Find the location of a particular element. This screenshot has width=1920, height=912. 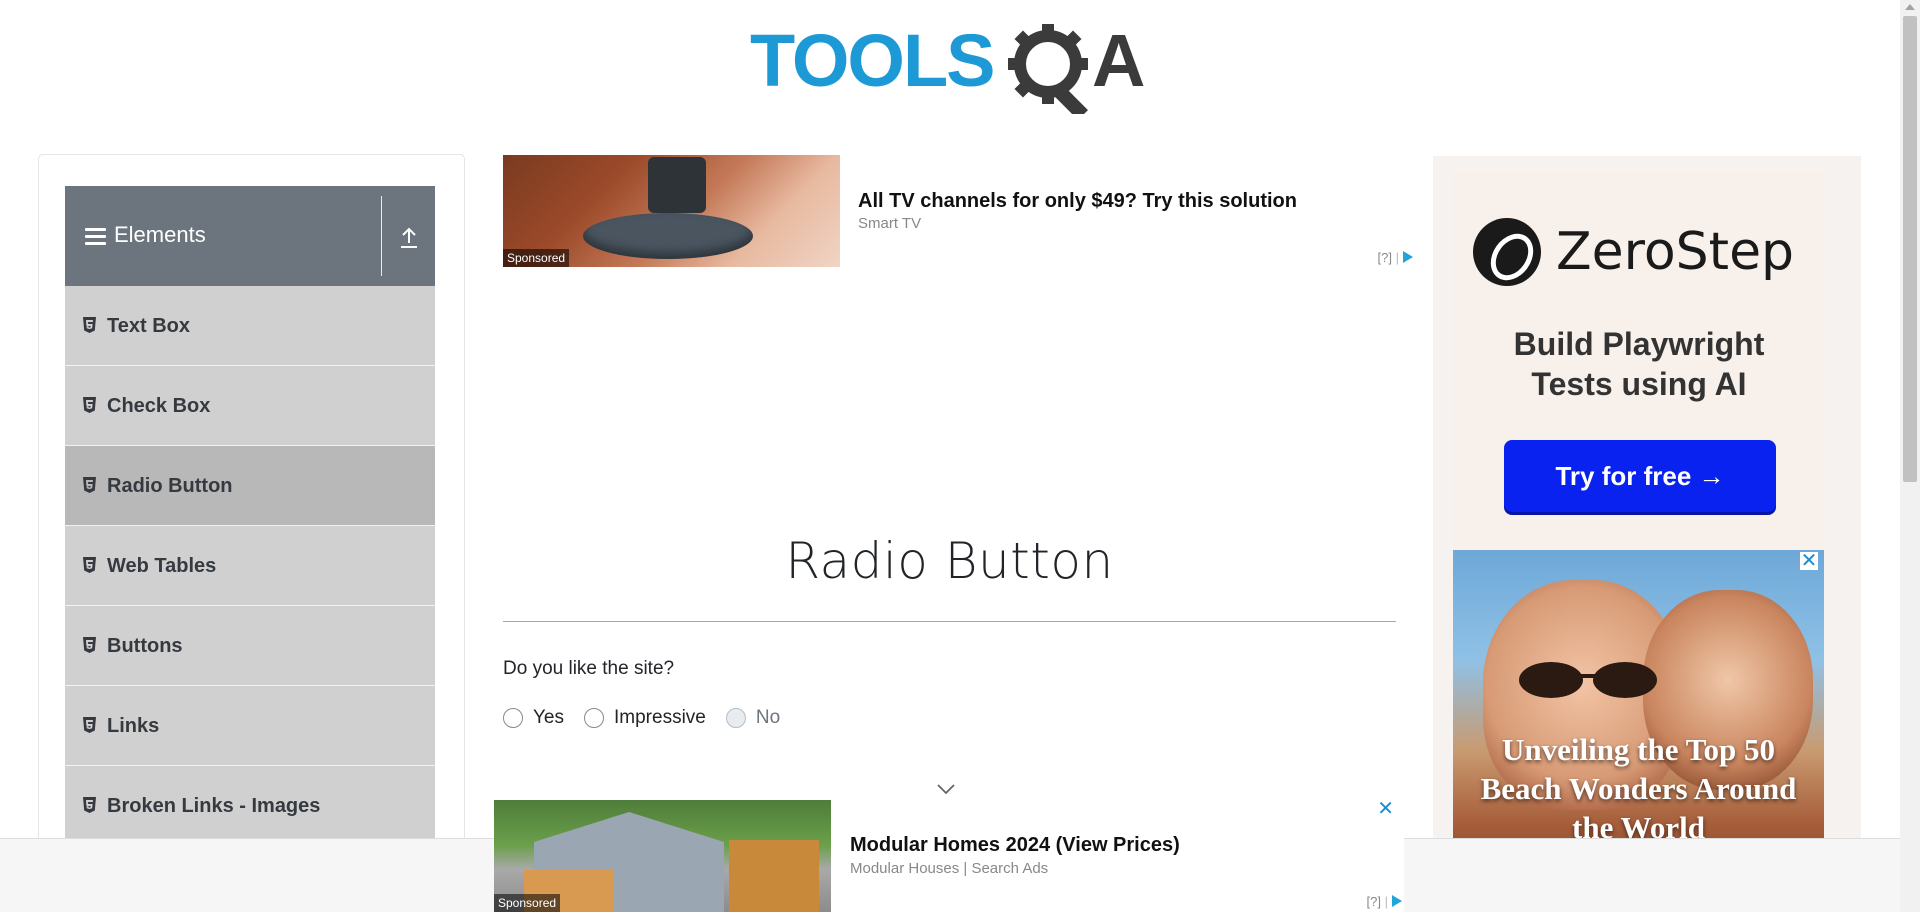

shed-image is located at coordinates (774, 876).